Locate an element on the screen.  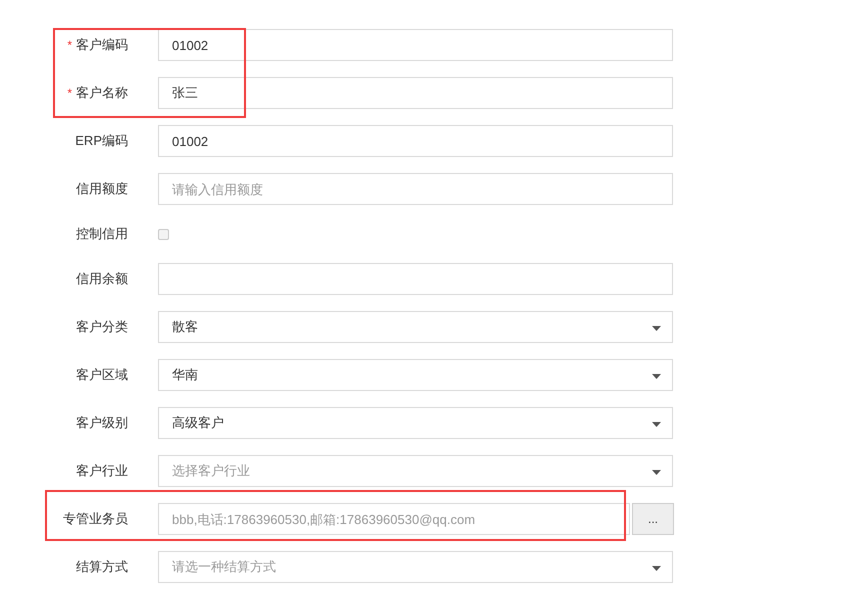
field-label: 客户分类 is located at coordinates (102, 327).